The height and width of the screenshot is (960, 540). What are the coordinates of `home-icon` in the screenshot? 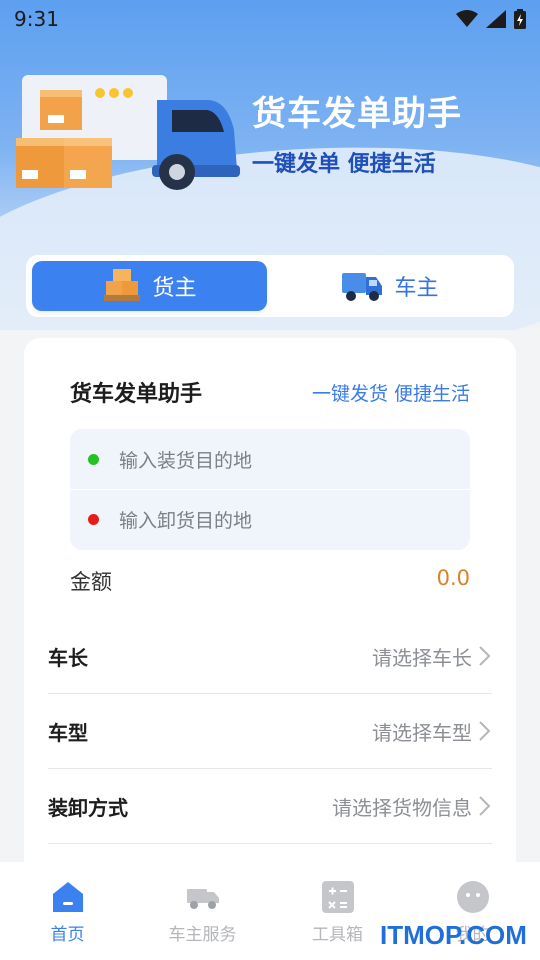 It's located at (67, 897).